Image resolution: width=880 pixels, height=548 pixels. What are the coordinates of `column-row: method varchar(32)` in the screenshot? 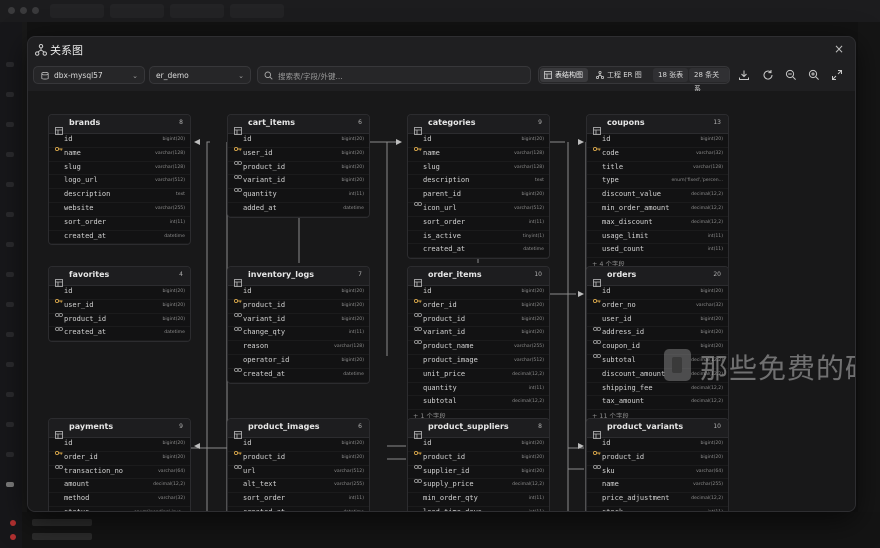 It's located at (119, 500).